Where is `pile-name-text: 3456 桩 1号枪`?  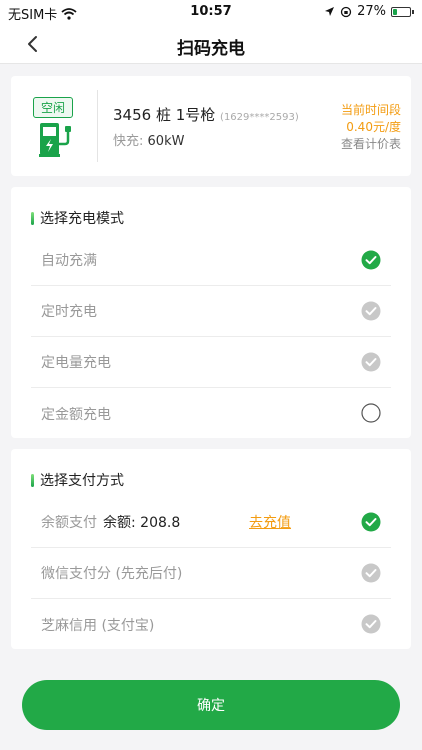 pile-name-text: 3456 桩 1号枪 is located at coordinates (164, 115).